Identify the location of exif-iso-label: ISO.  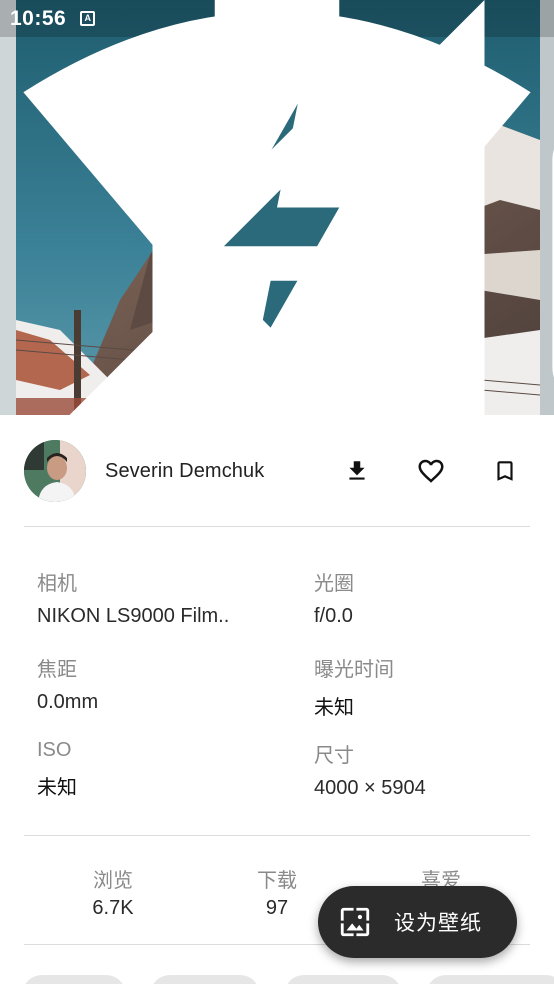
(54, 750).